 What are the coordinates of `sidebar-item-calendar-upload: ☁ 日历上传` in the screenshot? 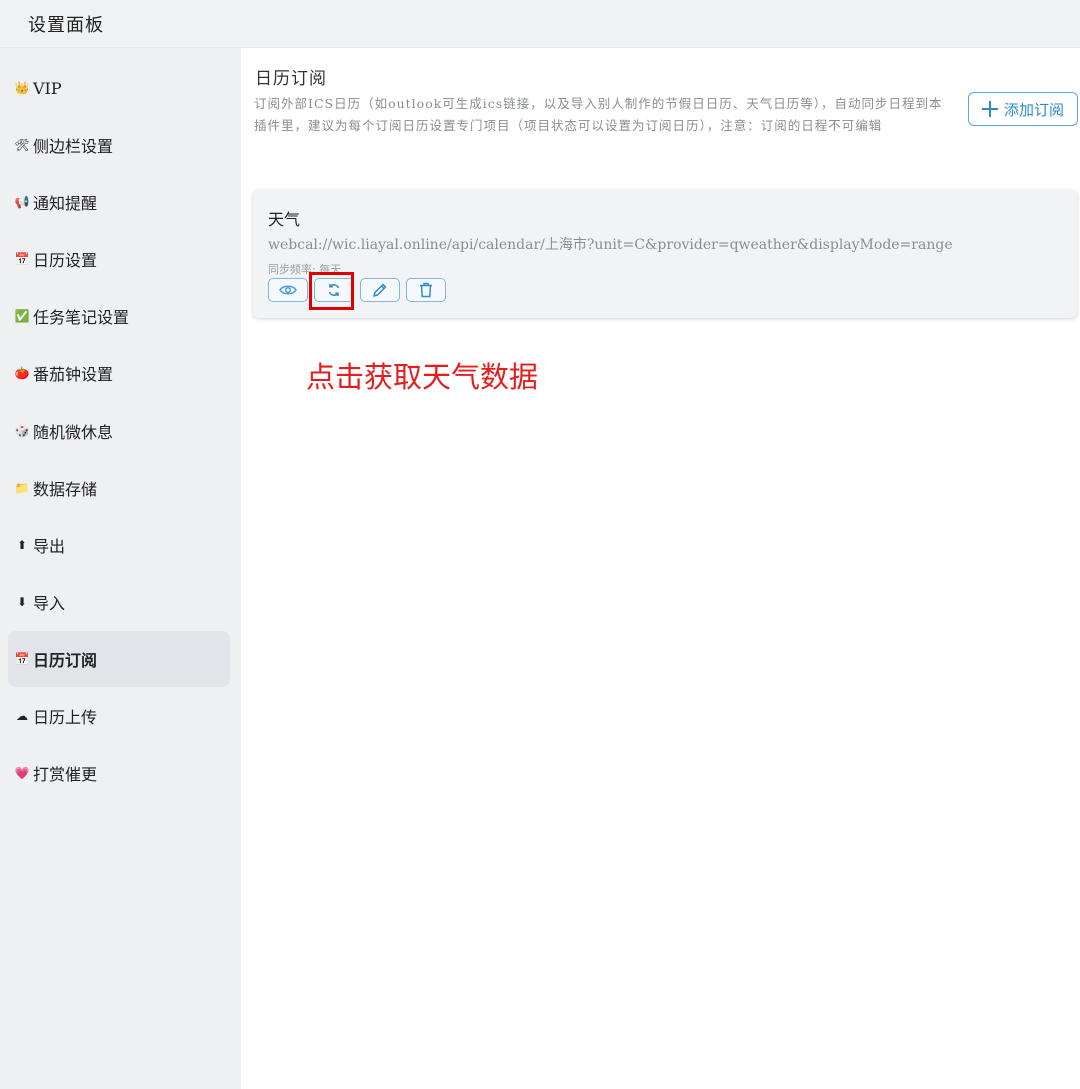 It's located at (119, 716).